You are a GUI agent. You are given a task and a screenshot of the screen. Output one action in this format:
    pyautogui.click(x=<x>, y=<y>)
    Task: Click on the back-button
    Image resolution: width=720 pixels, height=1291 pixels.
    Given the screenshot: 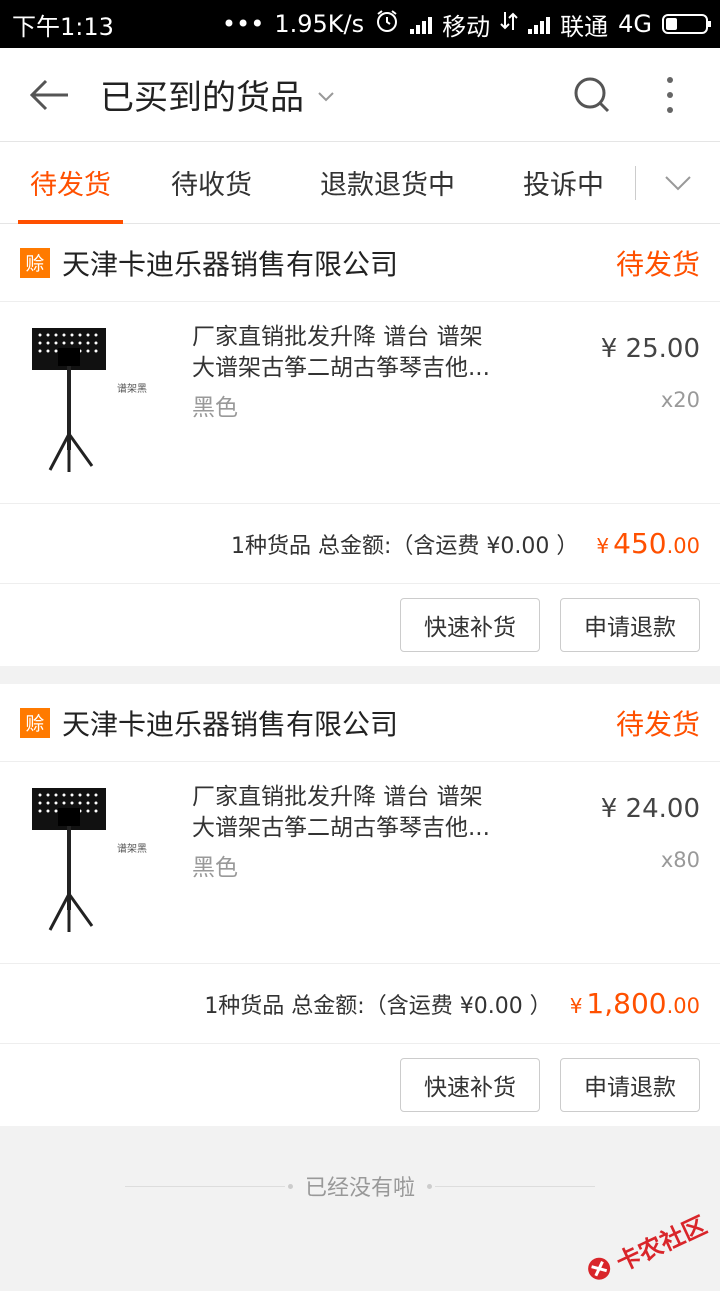 What is the action you would take?
    pyautogui.click(x=50, y=95)
    